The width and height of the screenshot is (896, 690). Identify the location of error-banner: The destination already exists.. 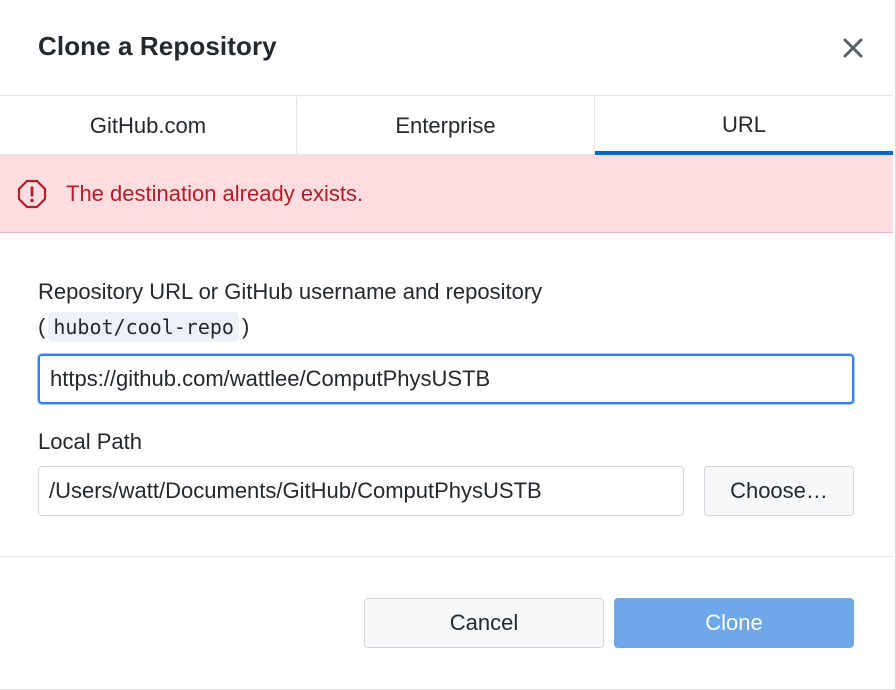
(446, 194).